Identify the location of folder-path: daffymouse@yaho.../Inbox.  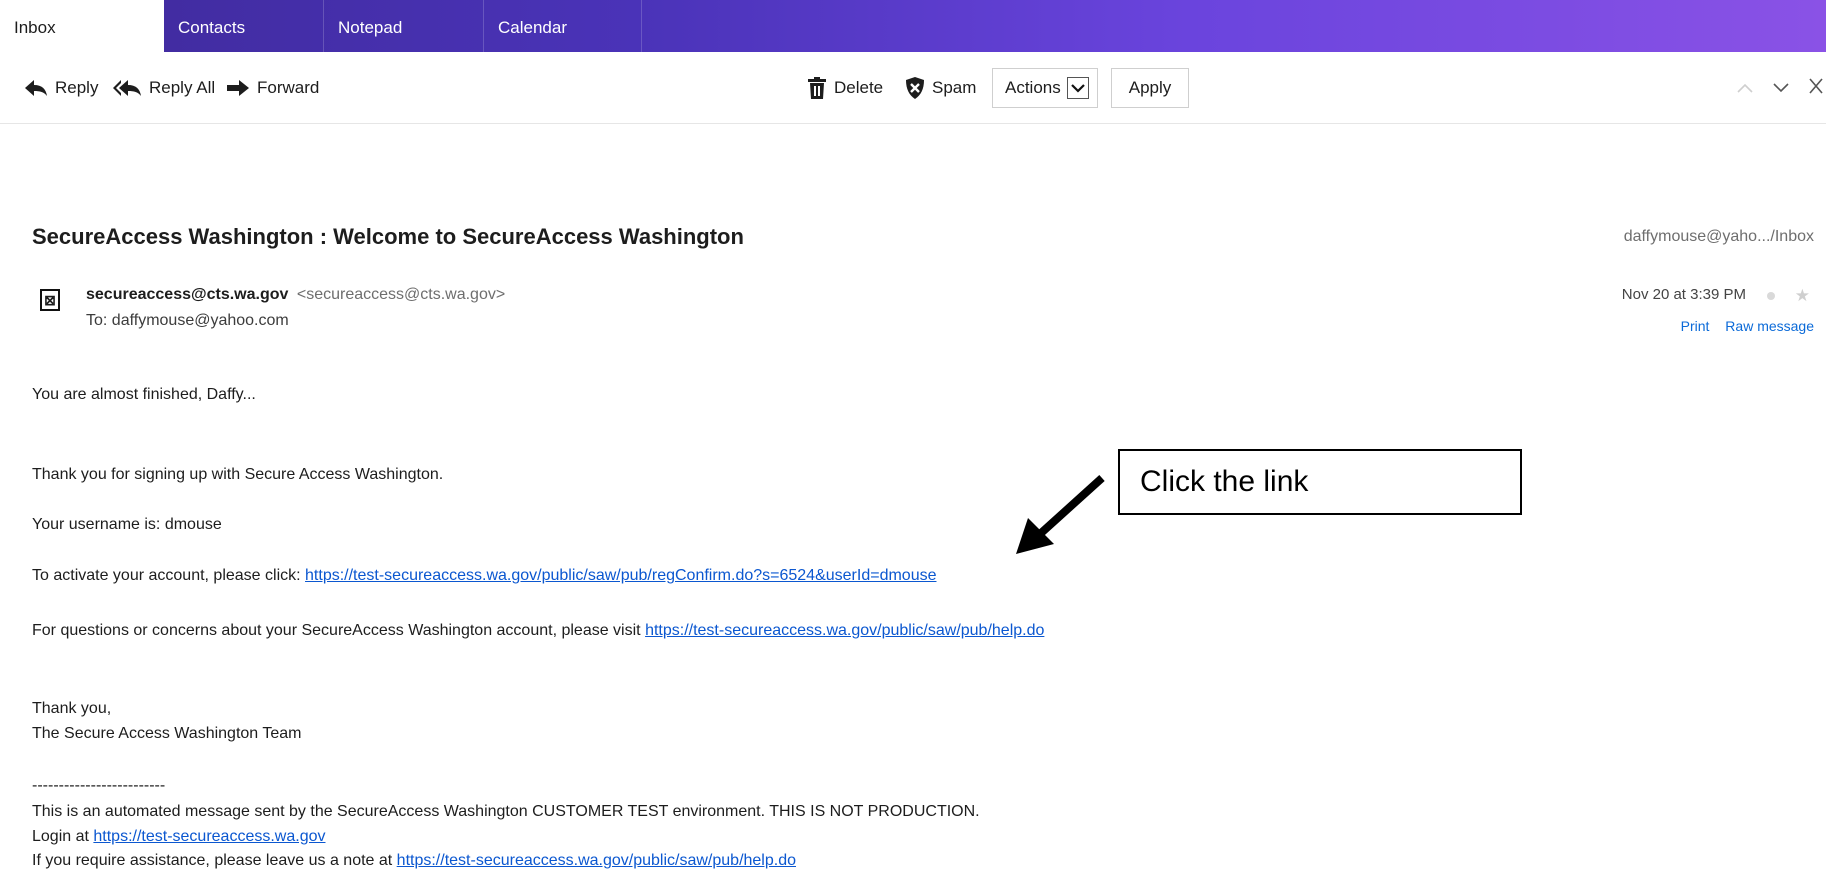
(1718, 236).